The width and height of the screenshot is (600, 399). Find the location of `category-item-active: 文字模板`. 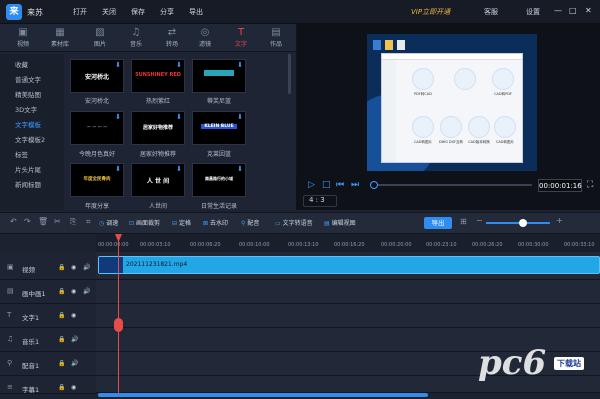

category-item-active: 文字模板 is located at coordinates (32, 125).